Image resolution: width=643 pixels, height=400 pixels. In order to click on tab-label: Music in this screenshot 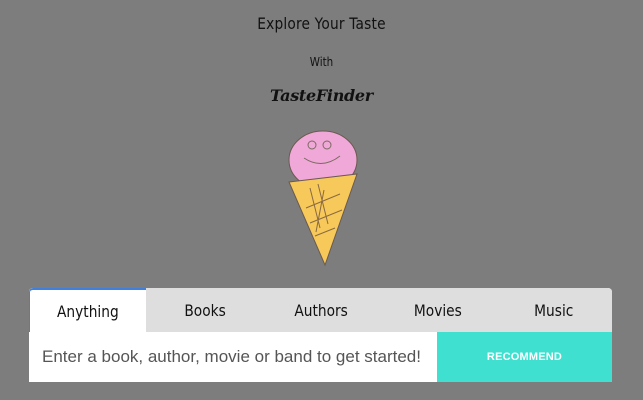, I will do `click(554, 310)`.